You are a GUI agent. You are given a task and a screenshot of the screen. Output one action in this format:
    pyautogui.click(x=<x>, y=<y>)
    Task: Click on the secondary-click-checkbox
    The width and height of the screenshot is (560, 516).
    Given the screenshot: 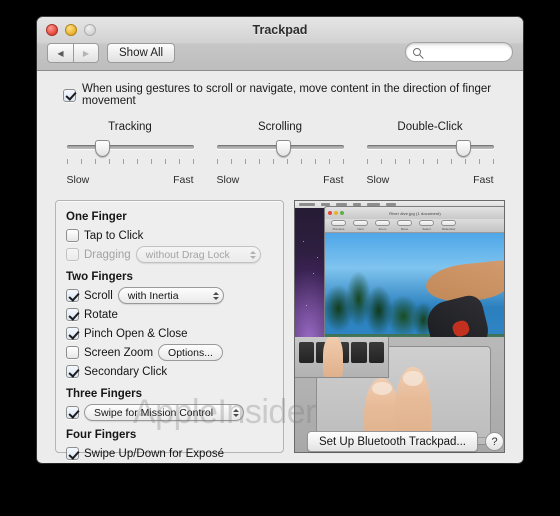 What is the action you would take?
    pyautogui.click(x=72, y=371)
    